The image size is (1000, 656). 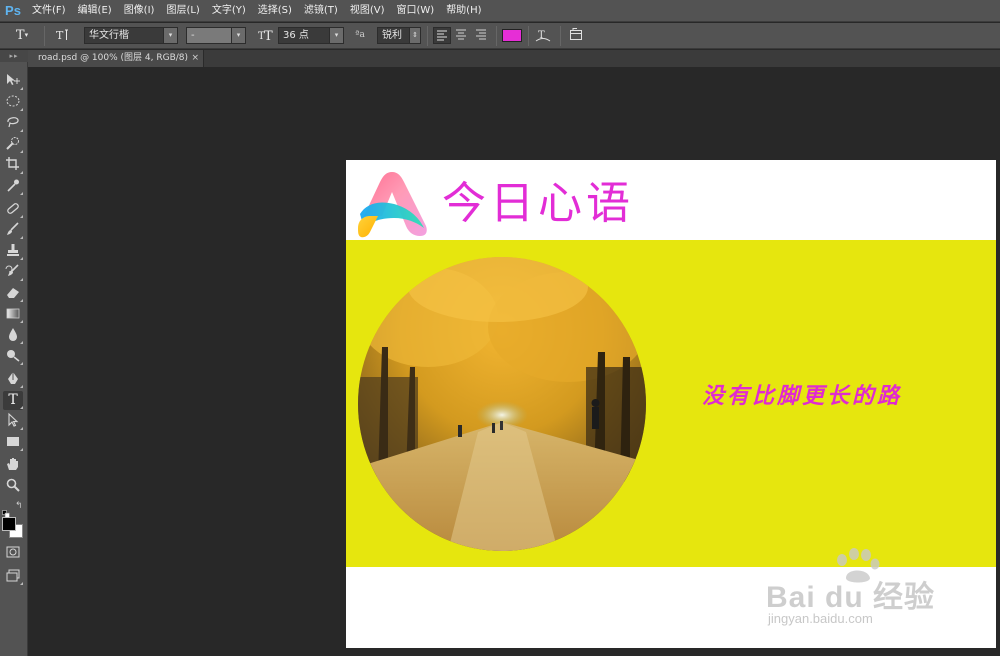 I want to click on marquee-tool-icon, so click(x=13, y=102).